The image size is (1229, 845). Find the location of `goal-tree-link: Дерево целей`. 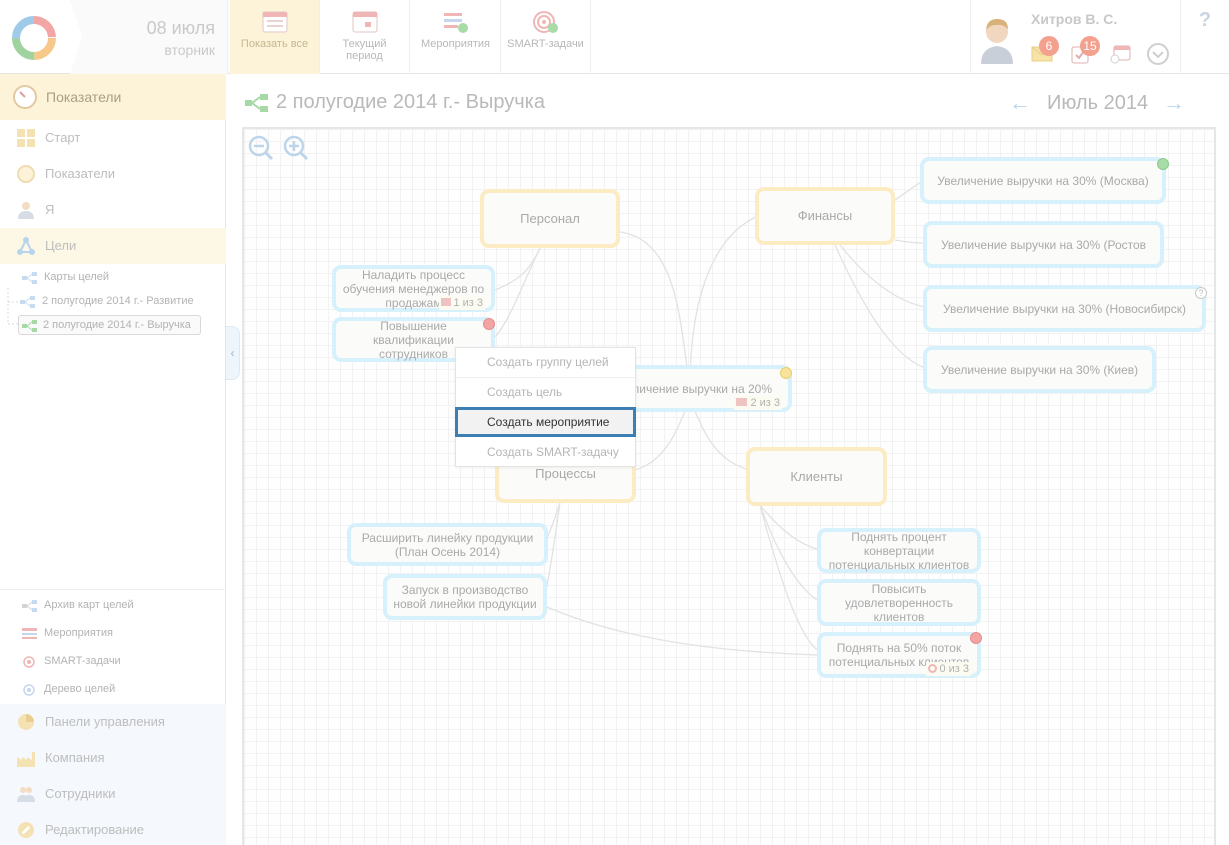

goal-tree-link: Дерево целей is located at coordinates (112, 690).